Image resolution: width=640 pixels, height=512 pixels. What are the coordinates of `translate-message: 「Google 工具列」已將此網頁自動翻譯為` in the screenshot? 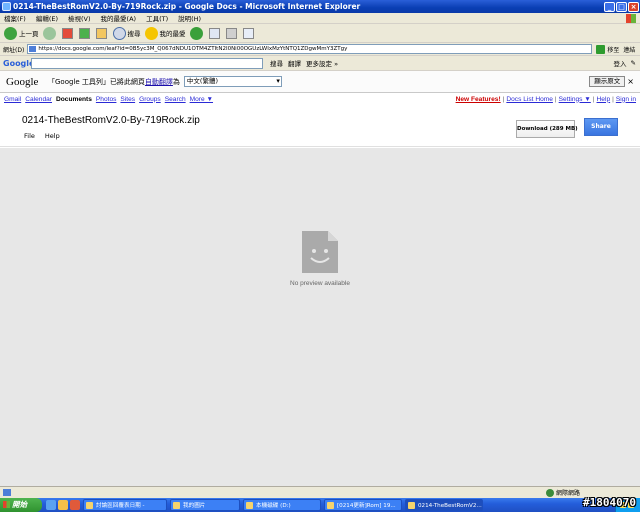 It's located at (114, 81).